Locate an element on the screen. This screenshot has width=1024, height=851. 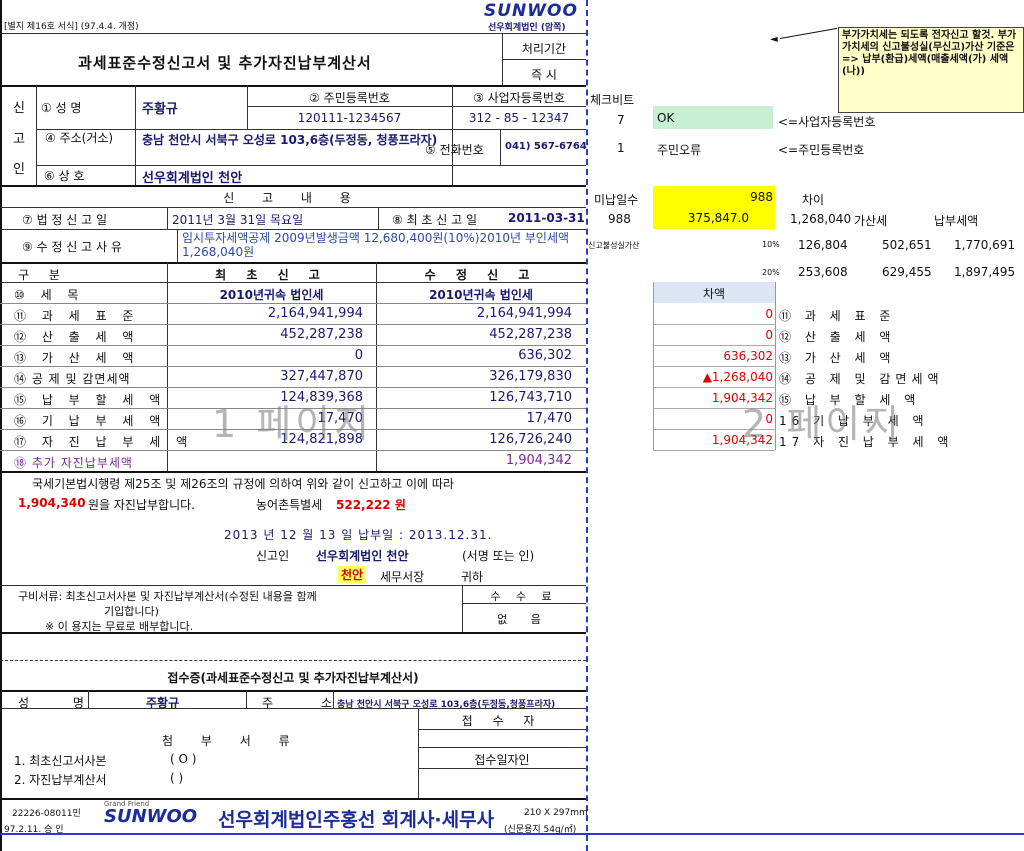
tax-office-label: 세무서장 is located at coordinates (402, 577).